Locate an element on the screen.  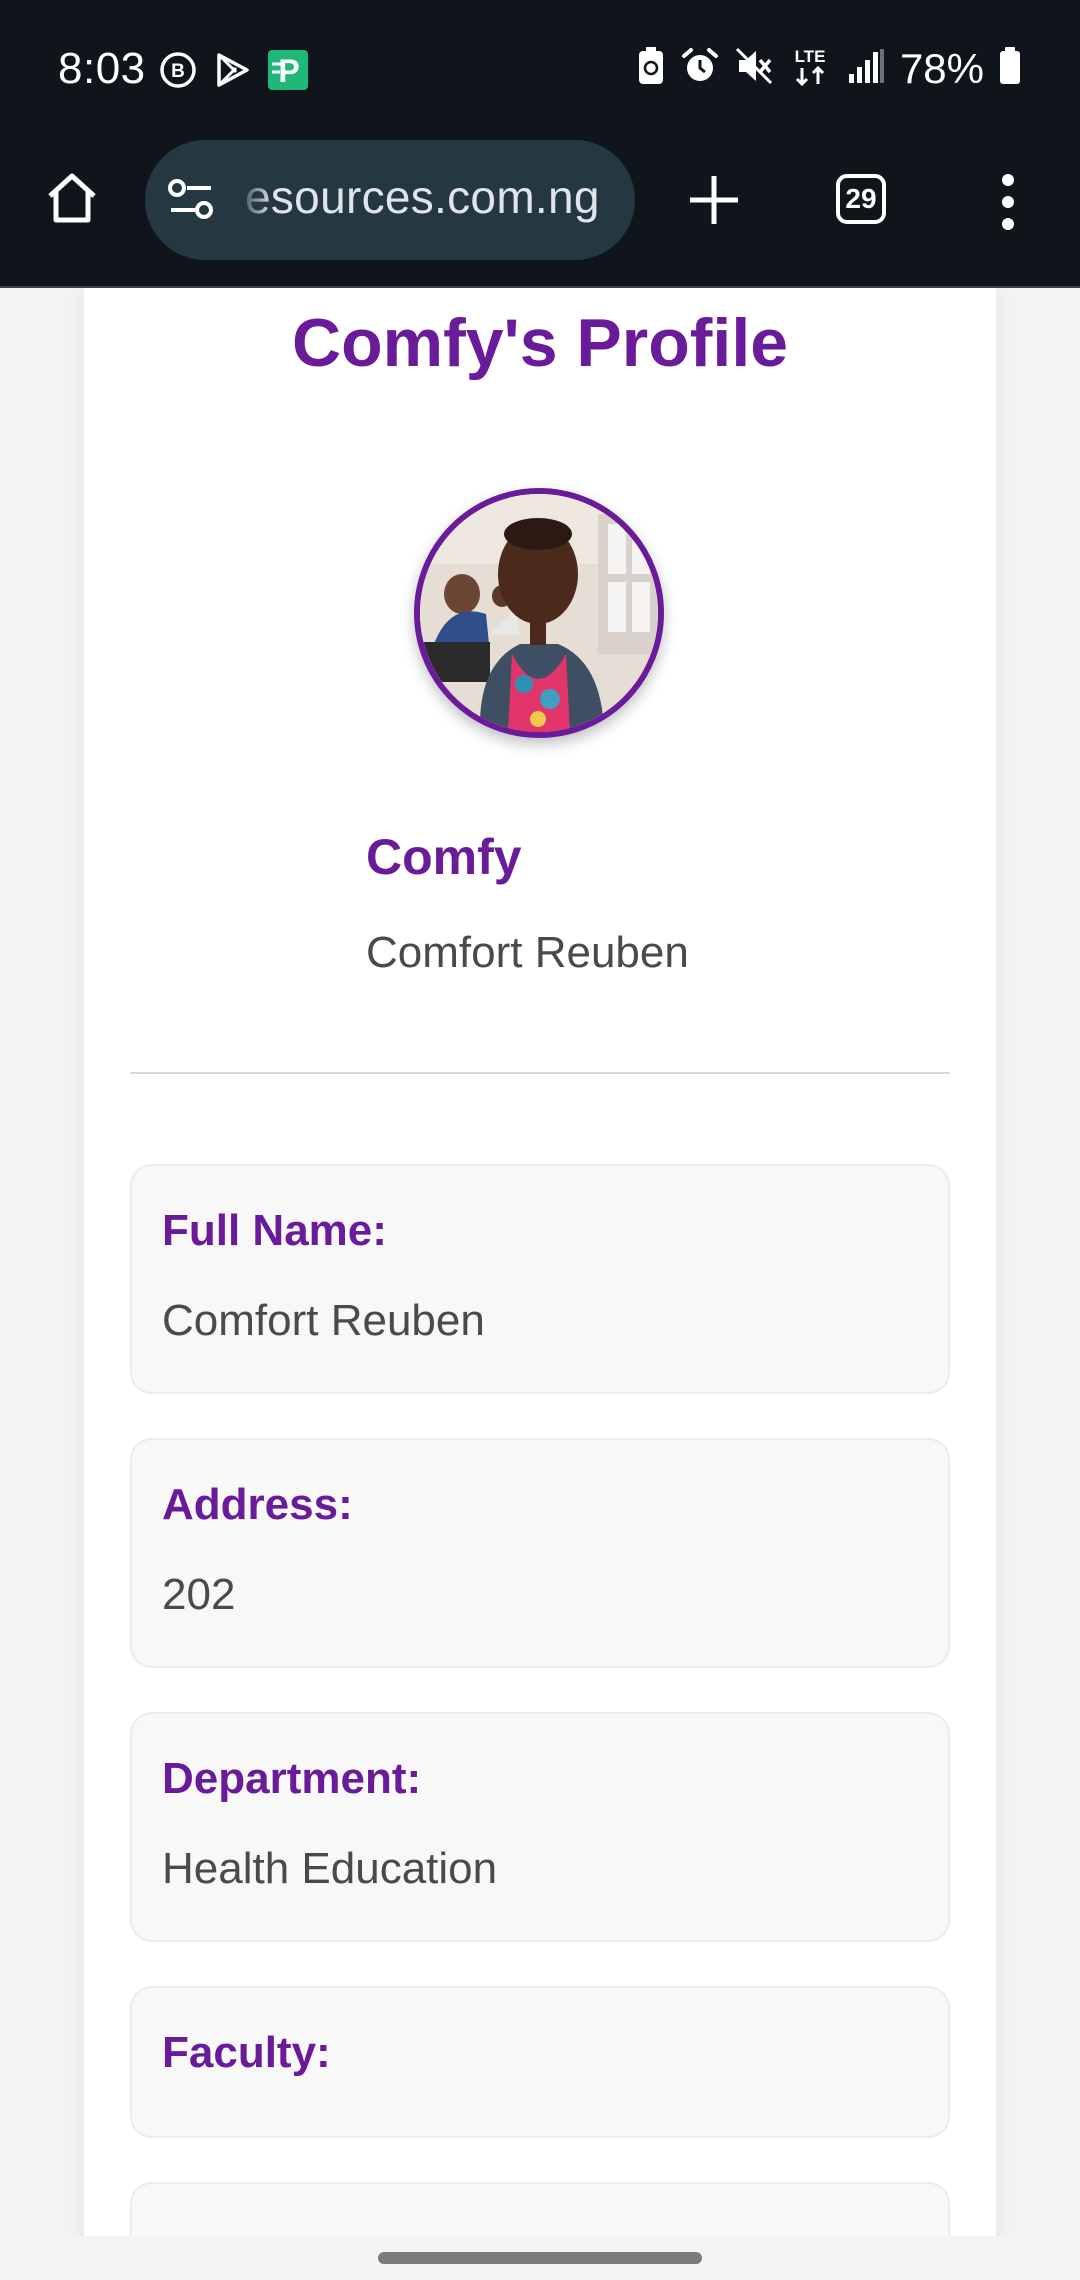
info-label: Faculty: is located at coordinates (246, 2052).